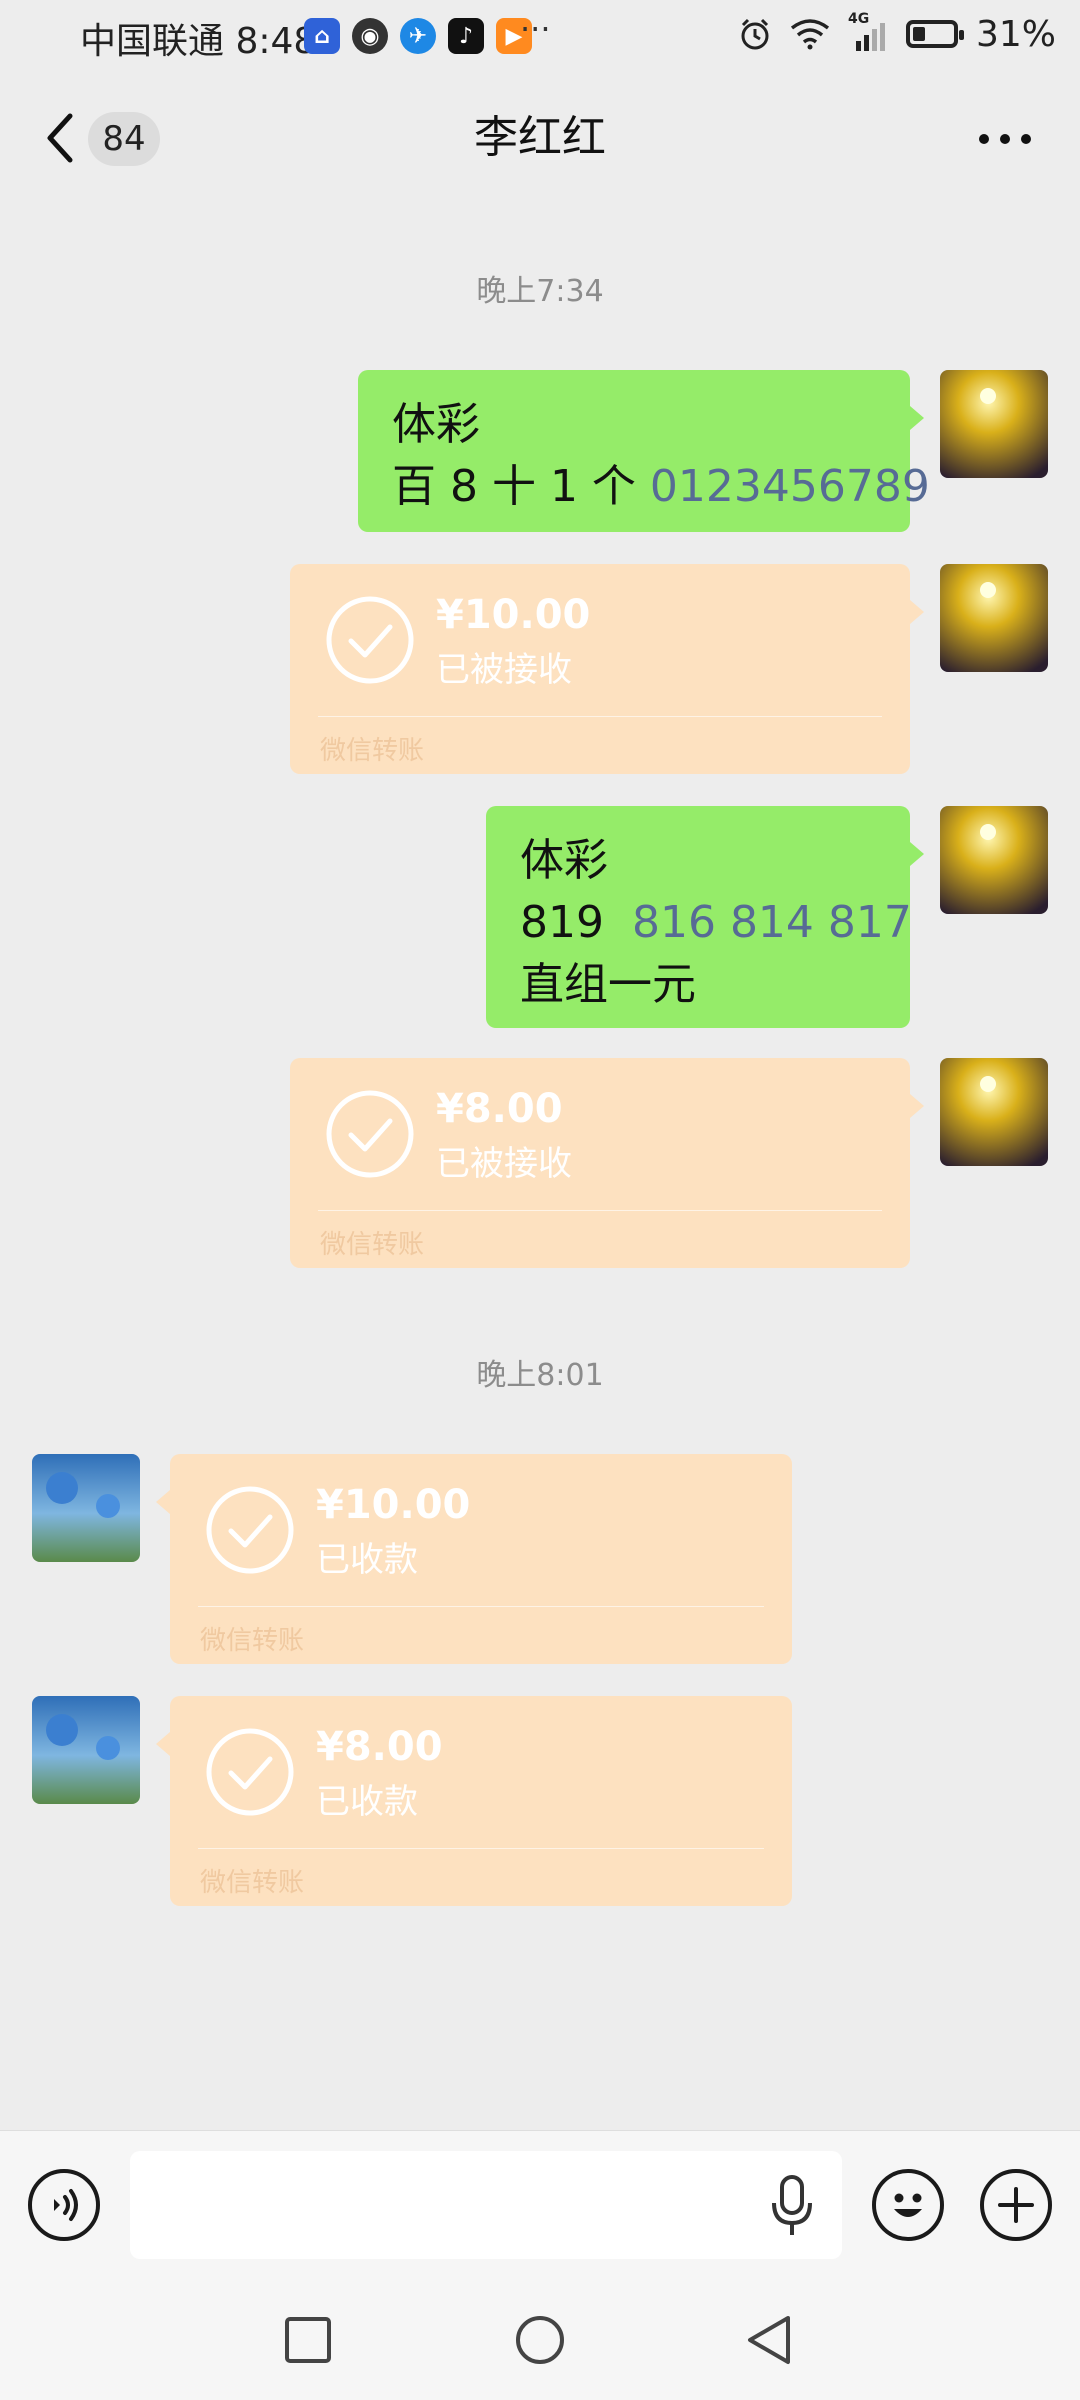  I want to click on message-input, so click(486, 2205).